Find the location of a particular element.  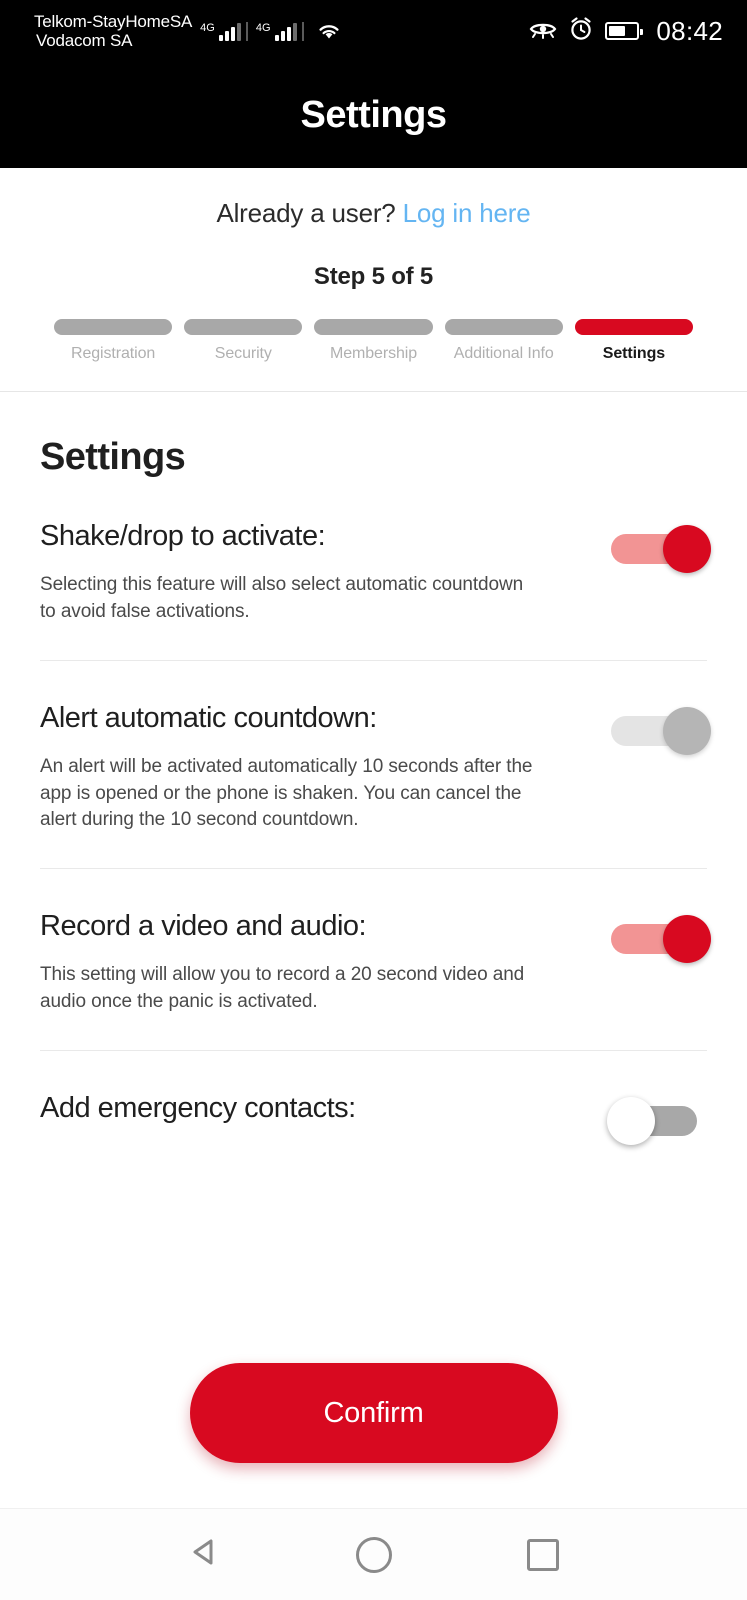

carrier-secondary-label: Vodacom SA is located at coordinates (84, 40).